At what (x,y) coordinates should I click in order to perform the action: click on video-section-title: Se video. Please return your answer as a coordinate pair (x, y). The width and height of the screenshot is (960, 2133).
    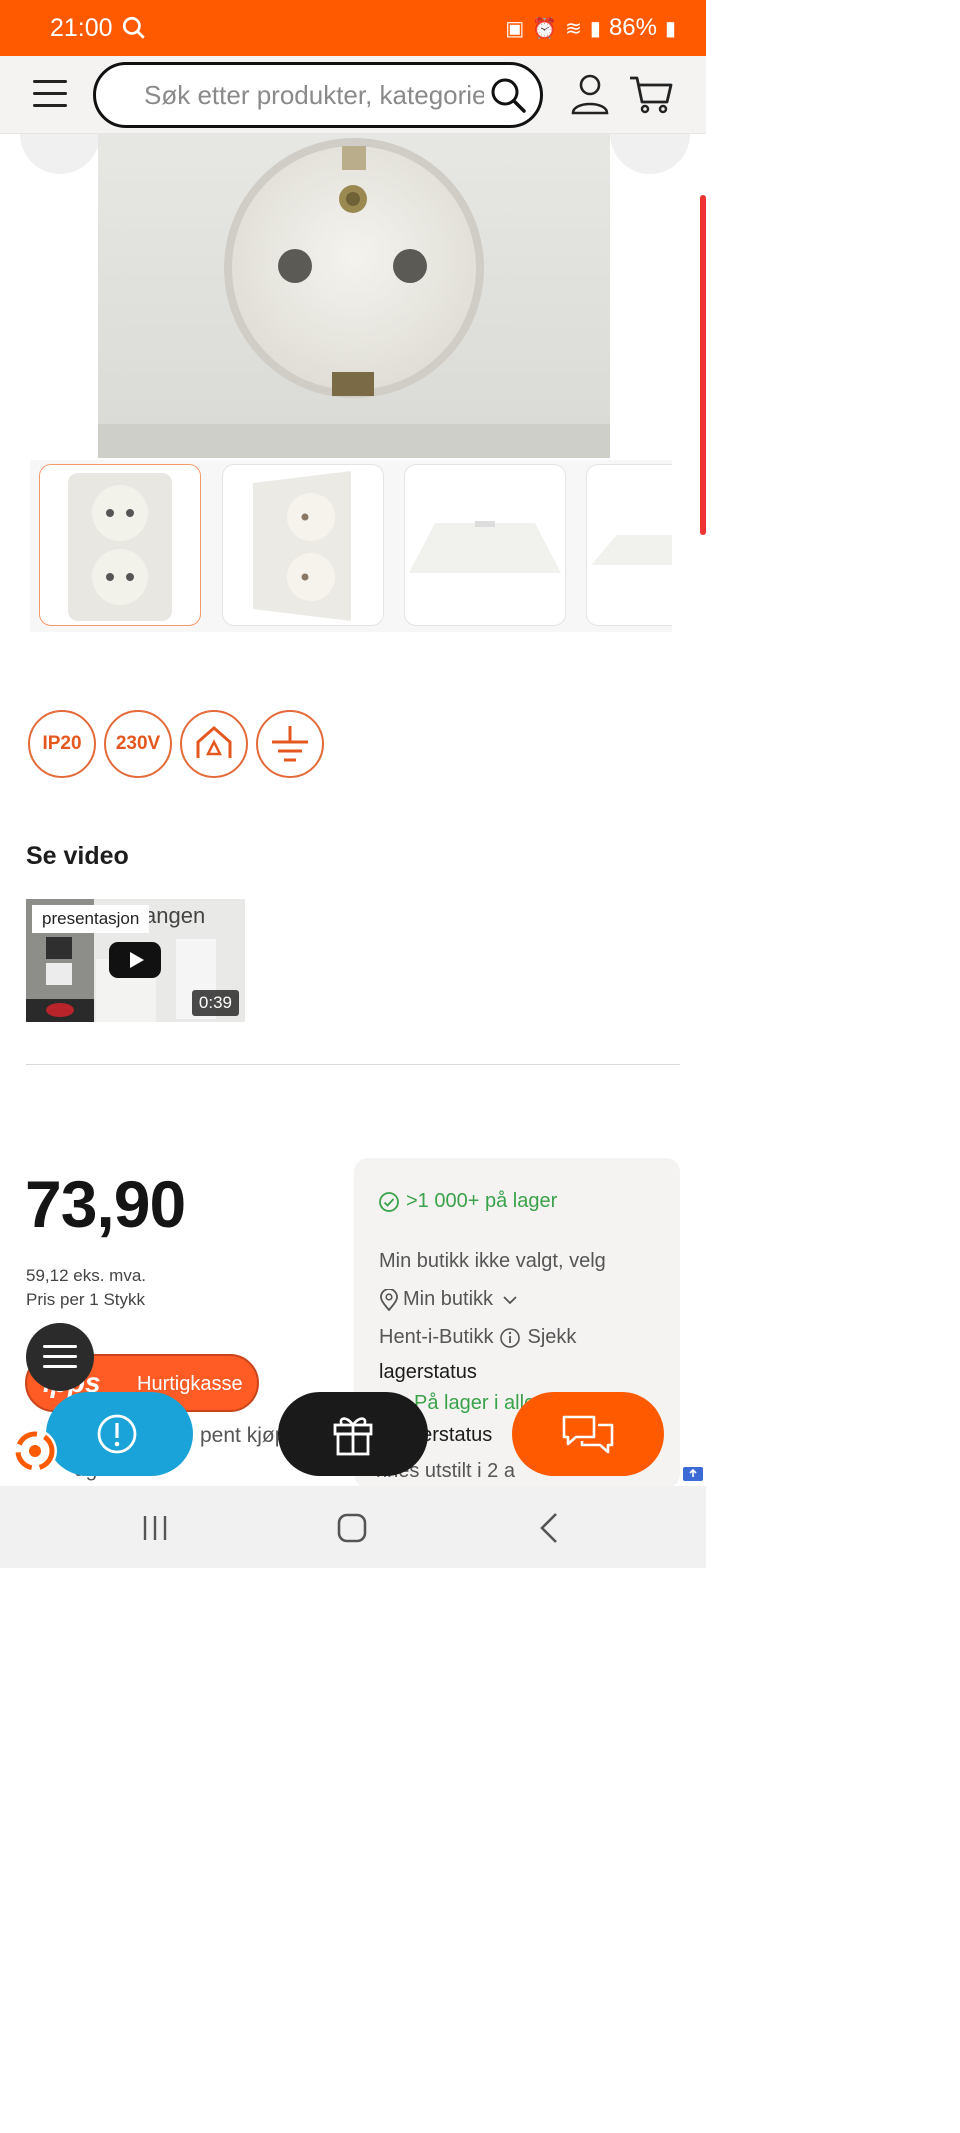
    Looking at the image, I should click on (77, 856).